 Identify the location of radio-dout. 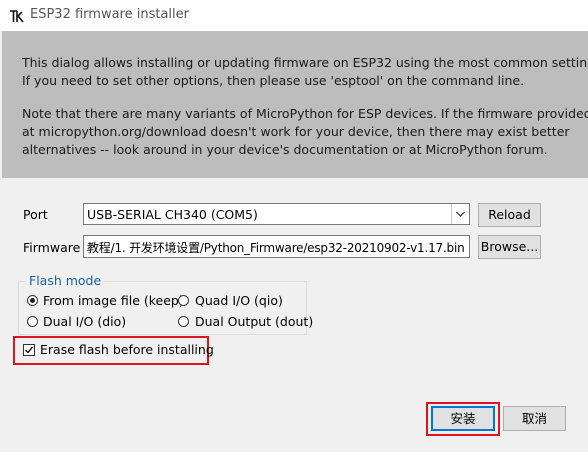
(183, 321).